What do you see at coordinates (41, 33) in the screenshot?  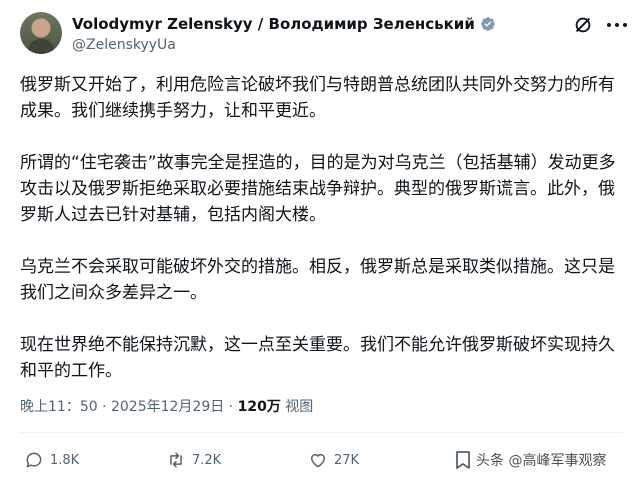 I see `avatar` at bounding box center [41, 33].